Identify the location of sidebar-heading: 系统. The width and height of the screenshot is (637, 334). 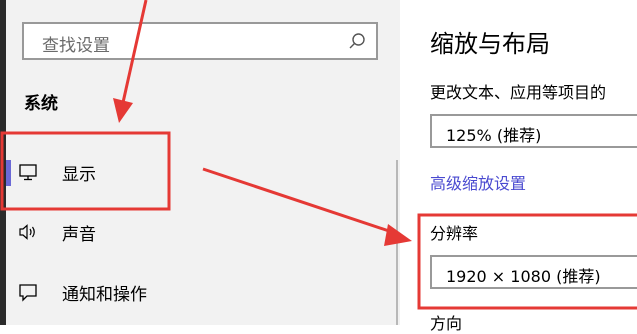
(41, 104).